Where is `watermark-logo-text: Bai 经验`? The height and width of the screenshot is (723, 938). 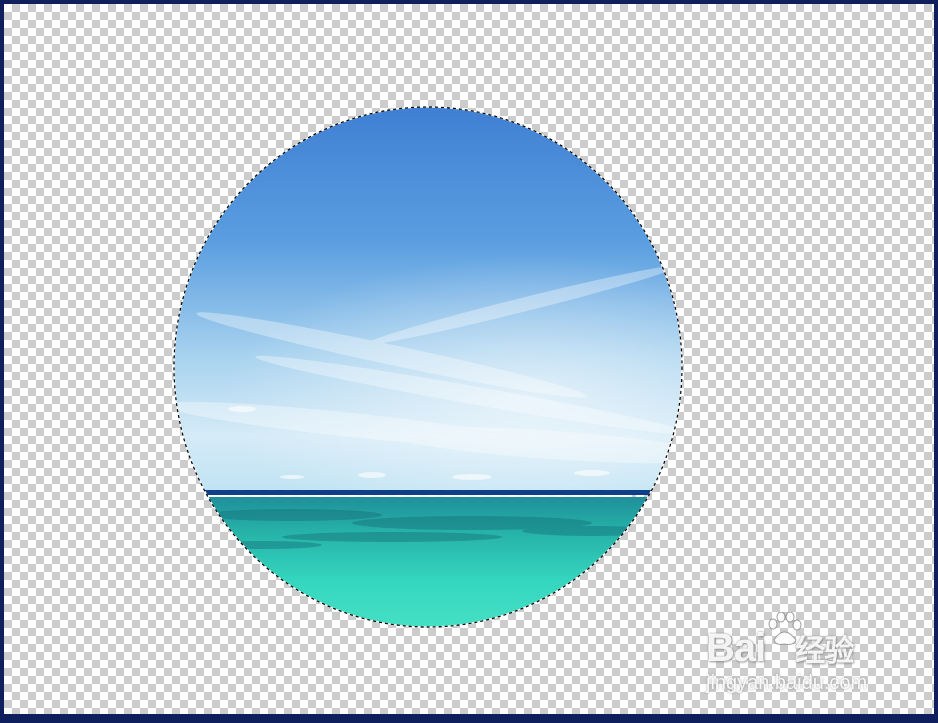 watermark-logo-text: Bai 经验 is located at coordinates (780, 648).